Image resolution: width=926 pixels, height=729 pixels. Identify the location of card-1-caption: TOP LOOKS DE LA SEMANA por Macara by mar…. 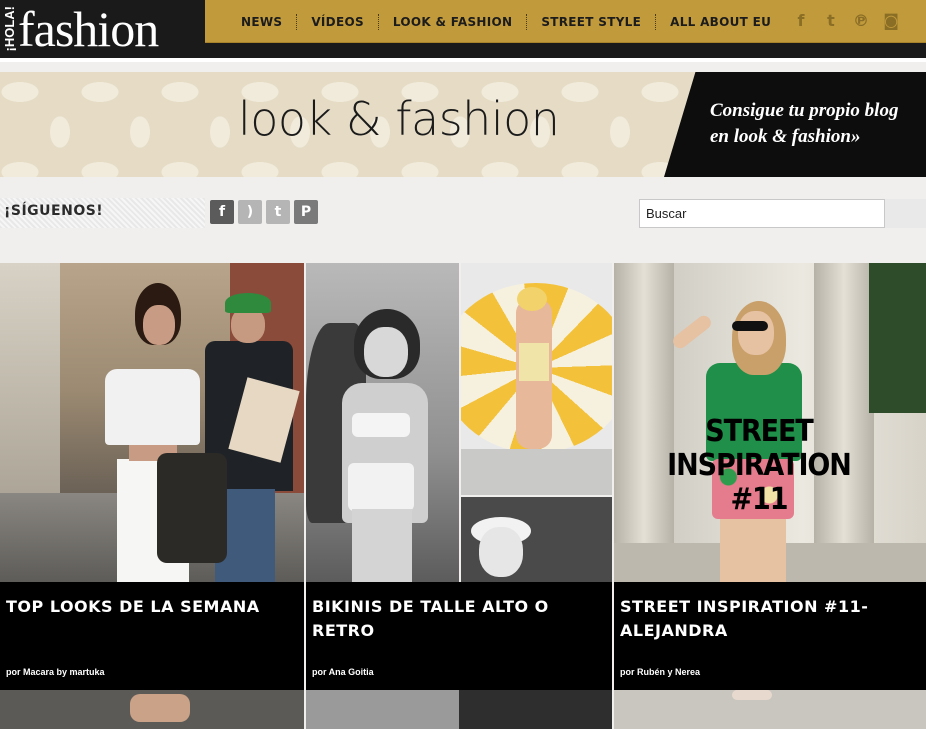
(152, 636).